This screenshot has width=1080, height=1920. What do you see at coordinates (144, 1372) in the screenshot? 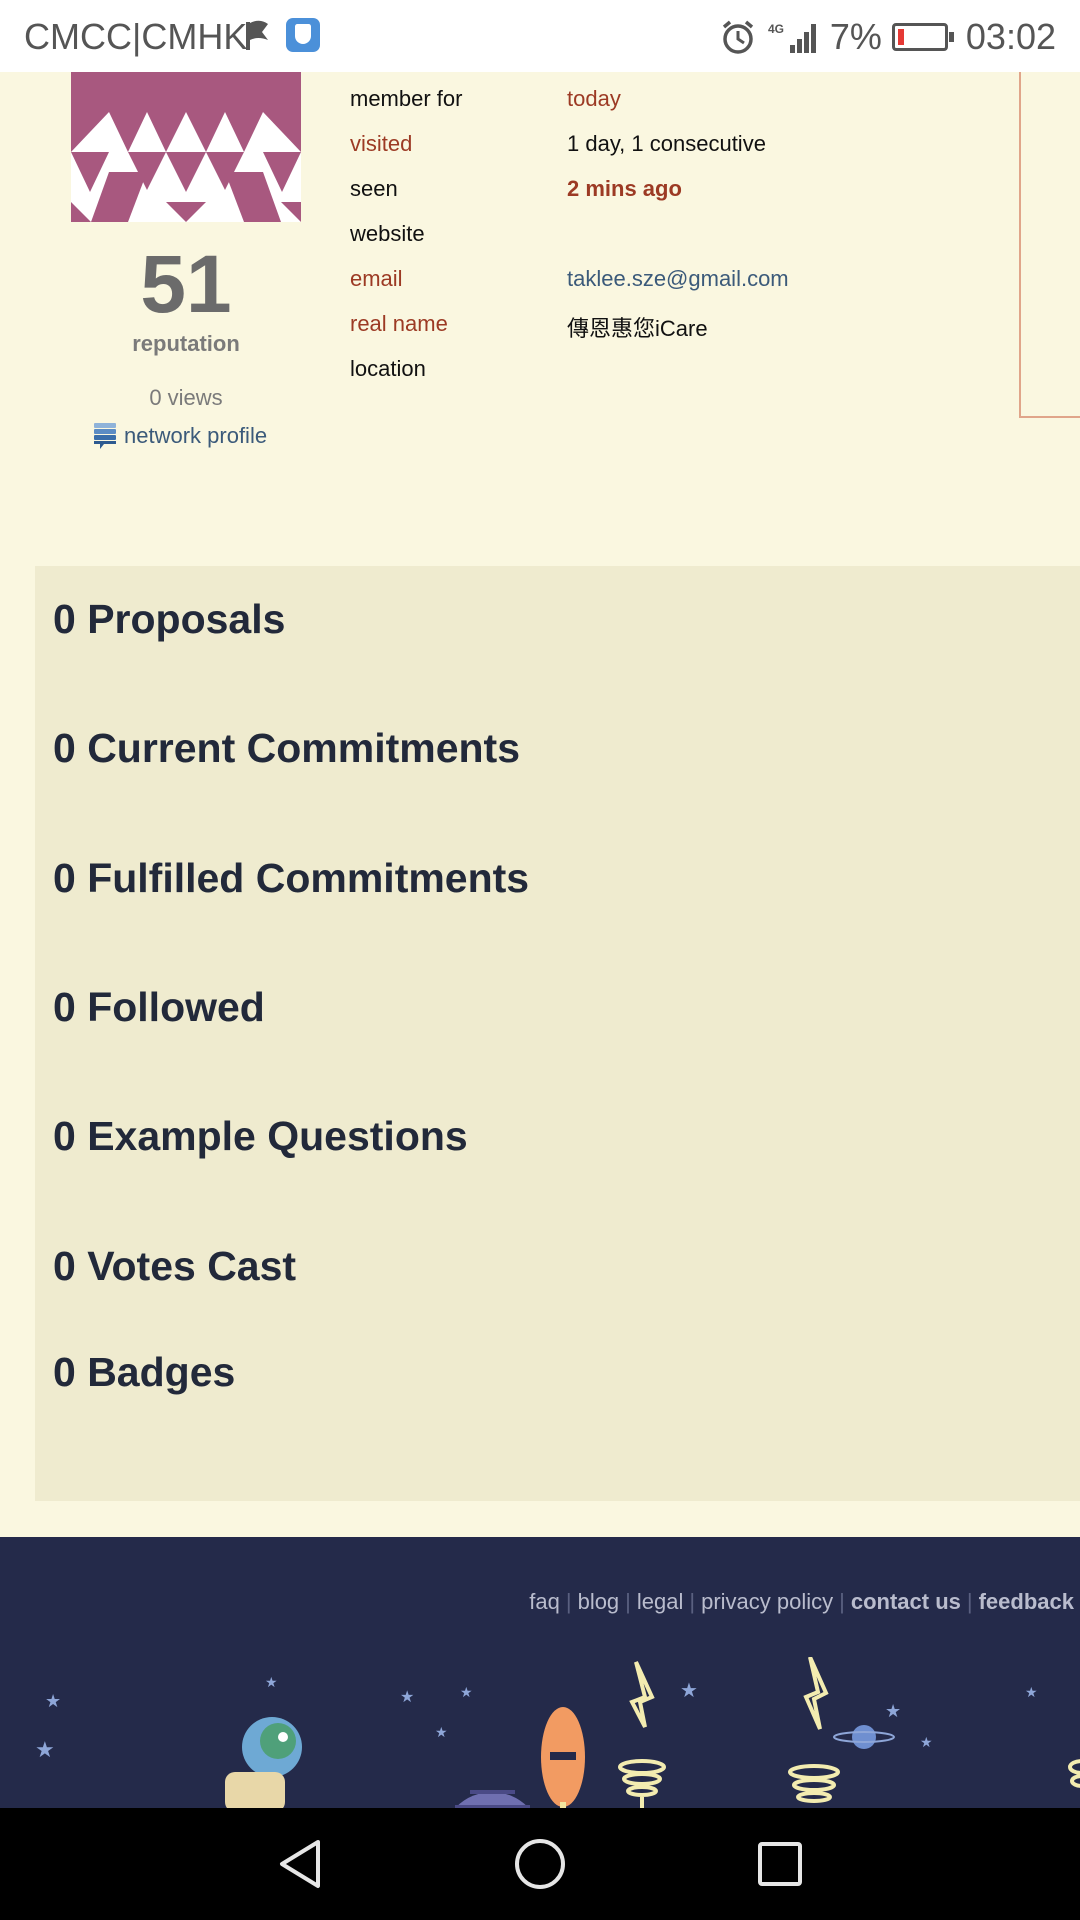
I see `stat-badges: 0 Badges` at bounding box center [144, 1372].